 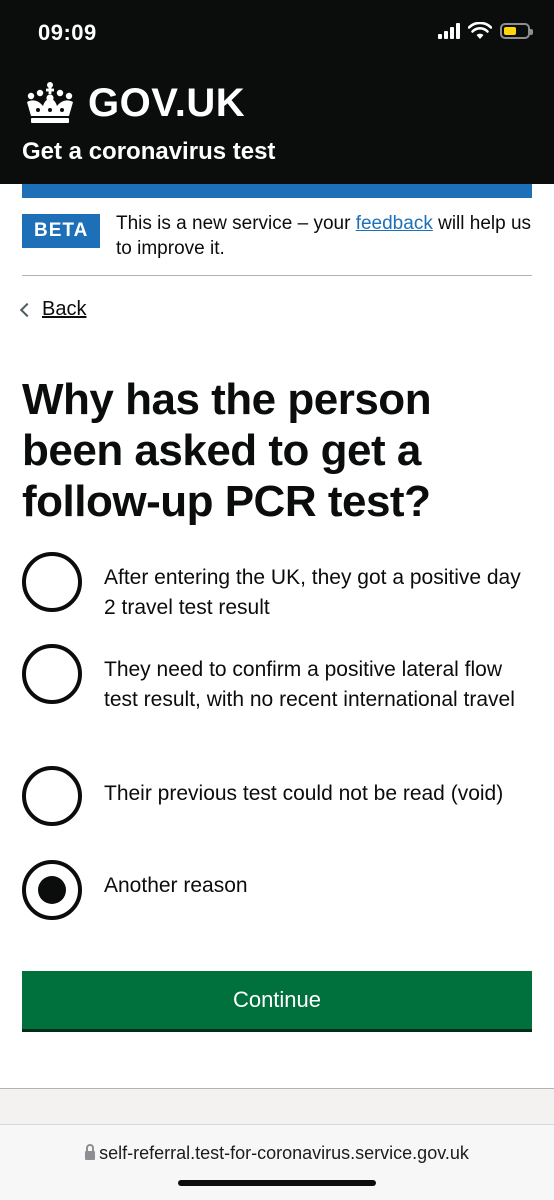 I want to click on lock-icon, so click(x=90, y=1152).